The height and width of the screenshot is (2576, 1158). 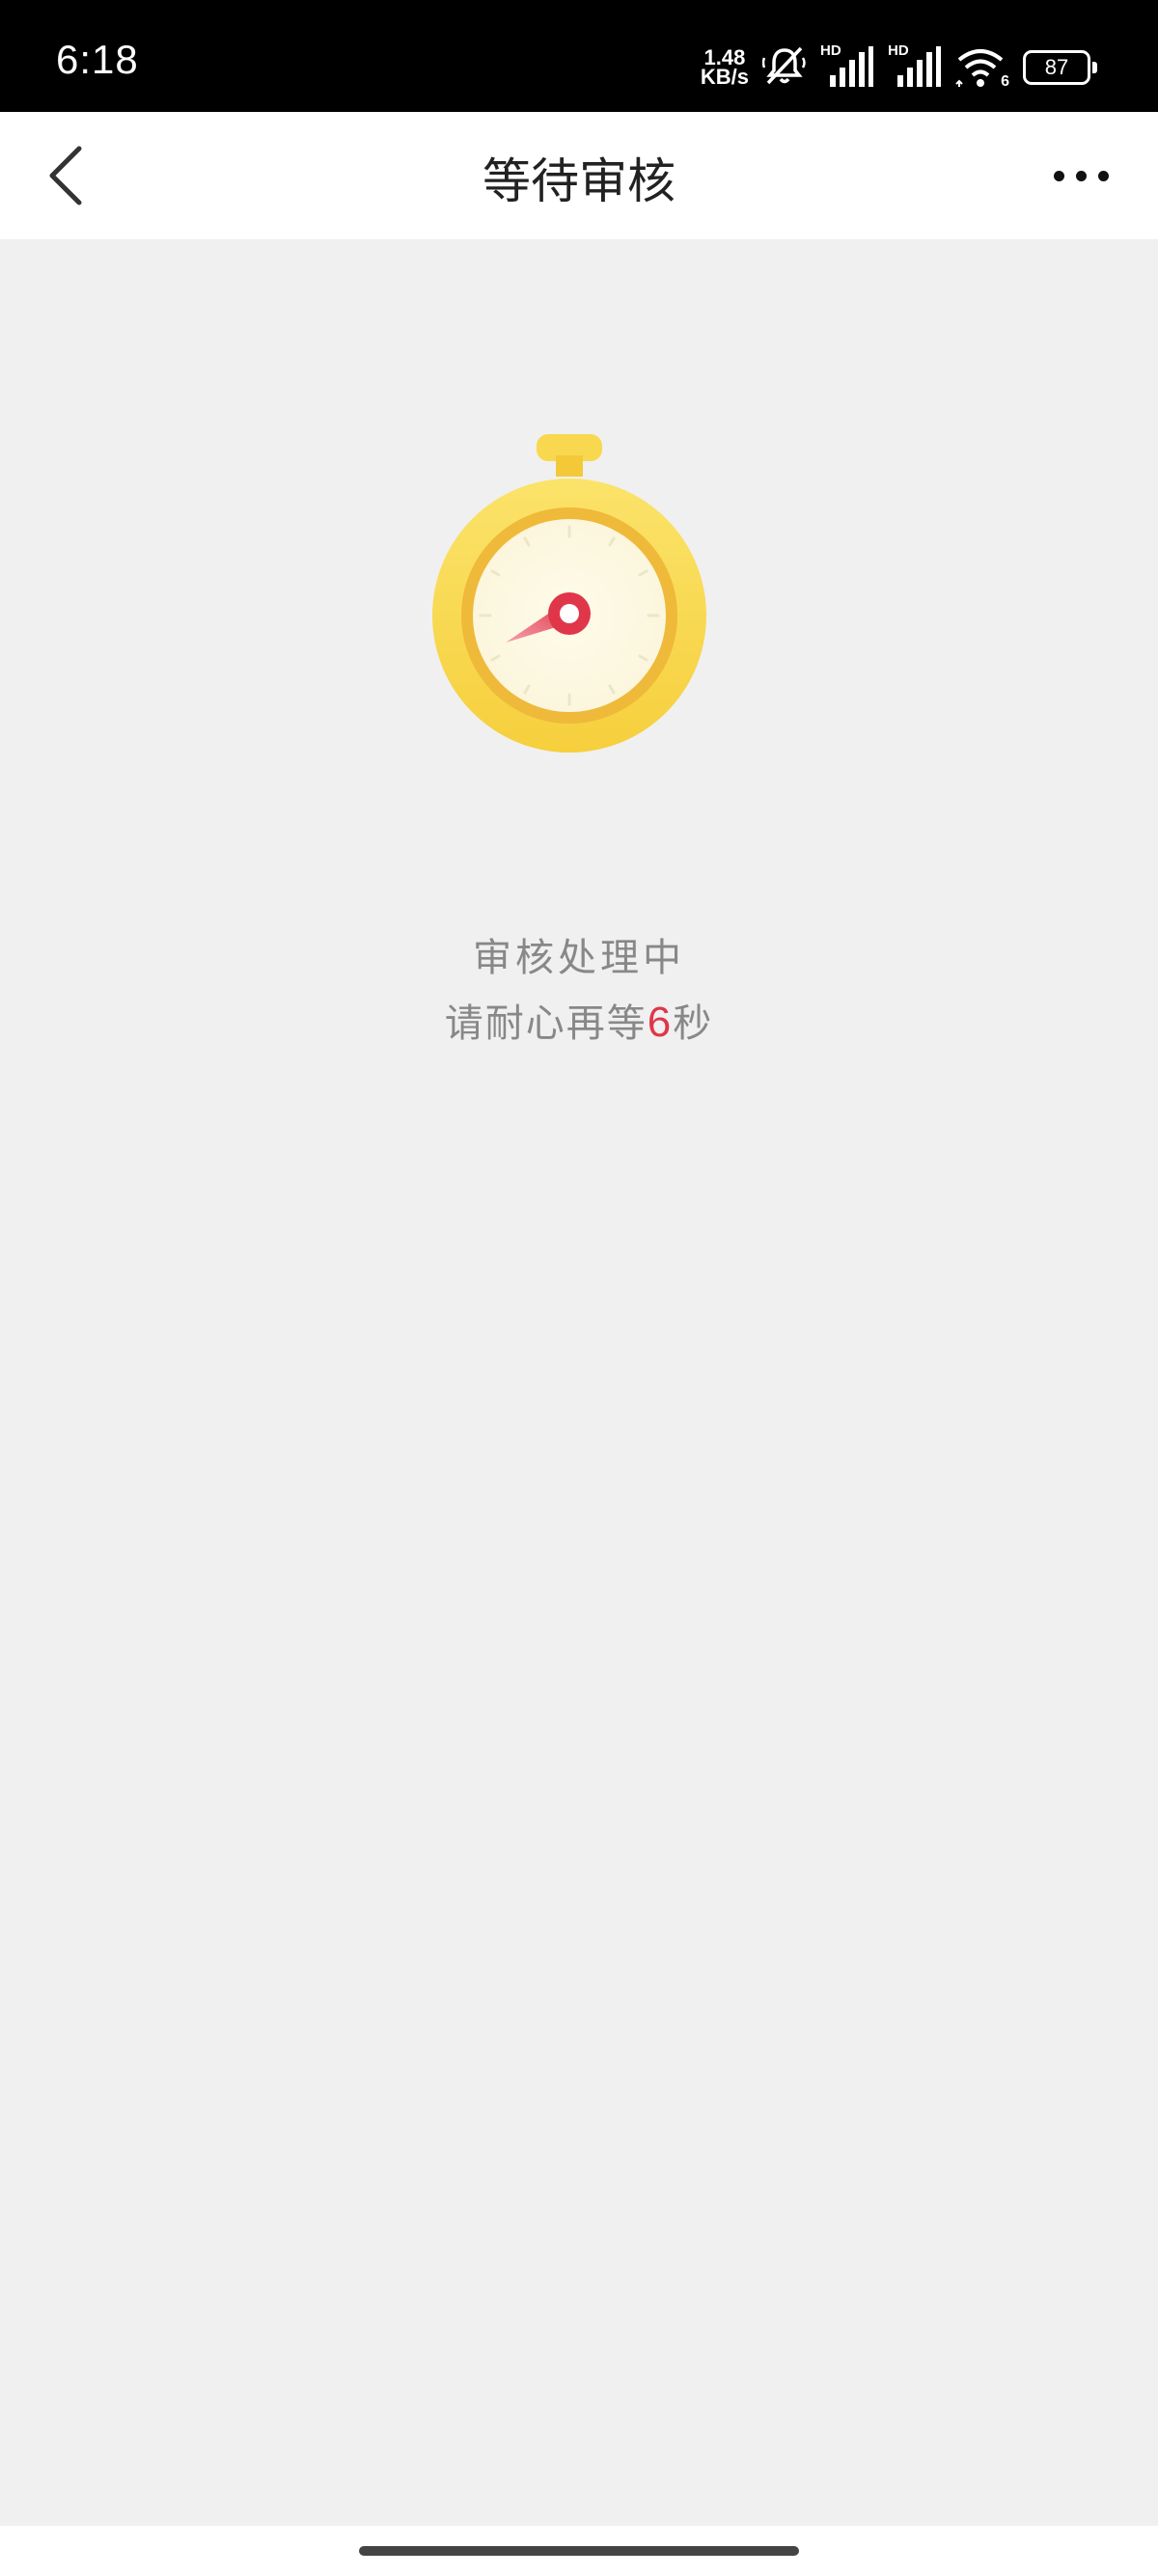 I want to click on home-indicator, so click(x=579, y=2551).